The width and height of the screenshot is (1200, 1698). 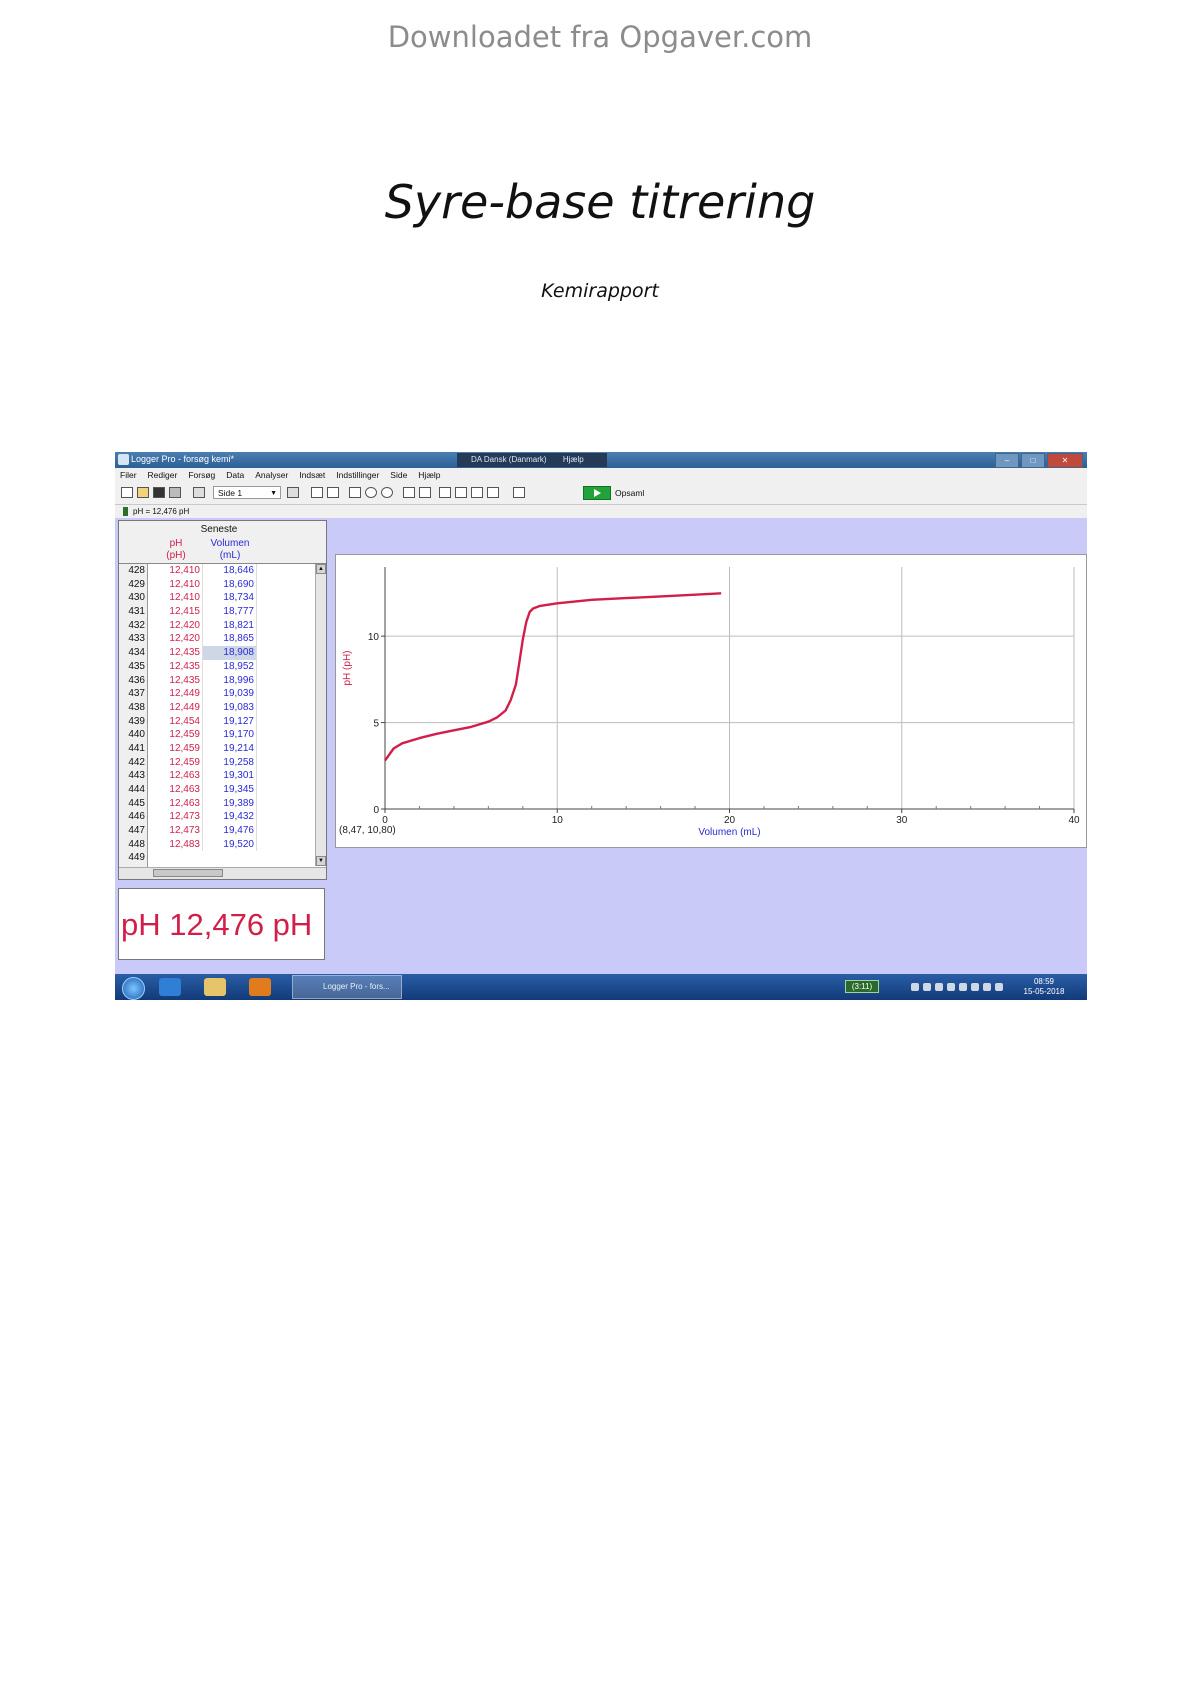 What do you see at coordinates (429, 475) in the screenshot?
I see `menu-hjaelp: Hjælp` at bounding box center [429, 475].